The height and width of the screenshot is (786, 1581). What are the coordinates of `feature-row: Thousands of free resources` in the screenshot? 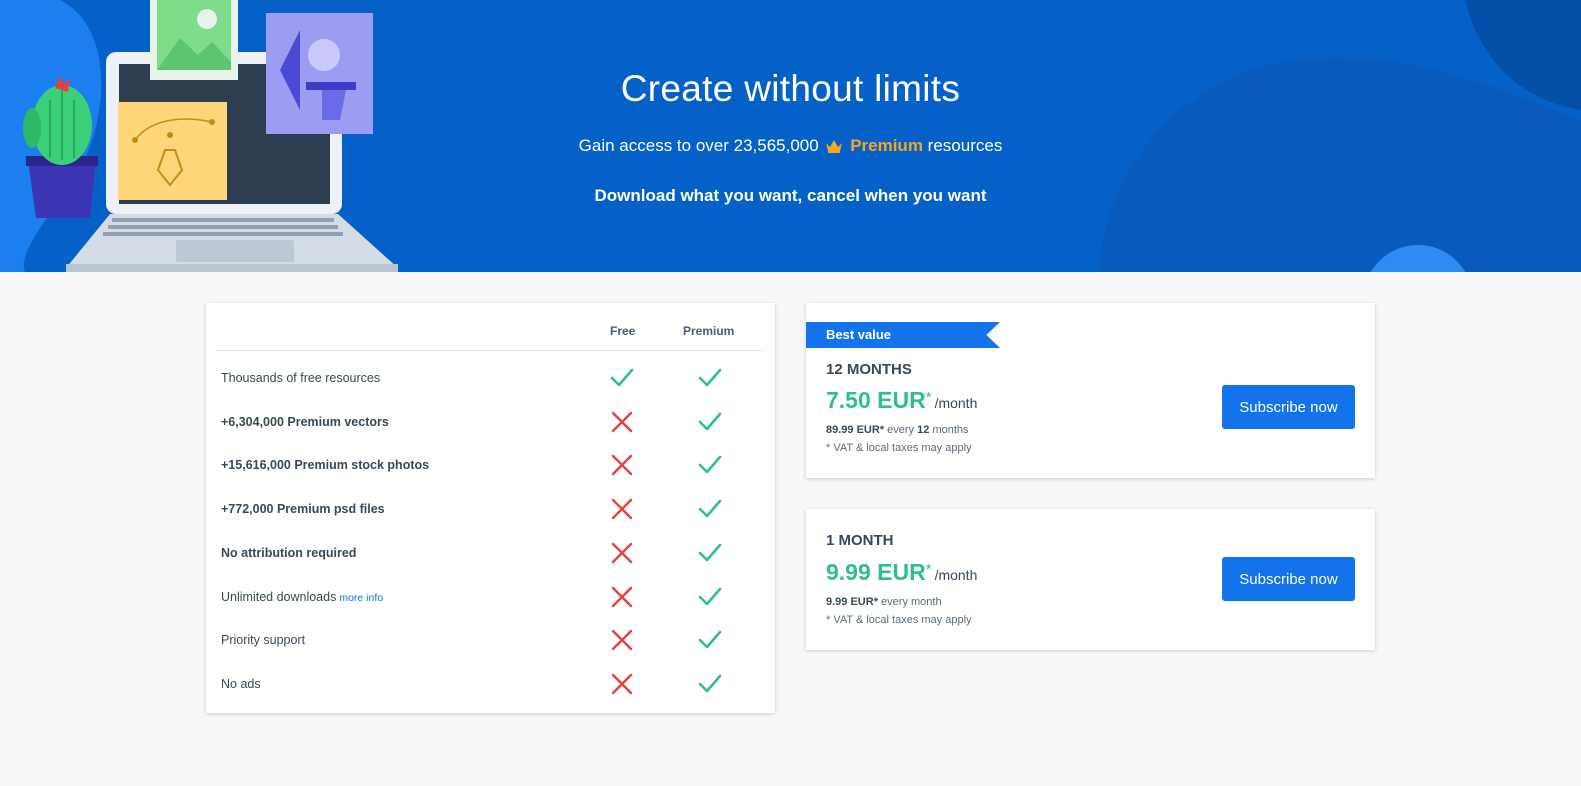 It's located at (490, 379).